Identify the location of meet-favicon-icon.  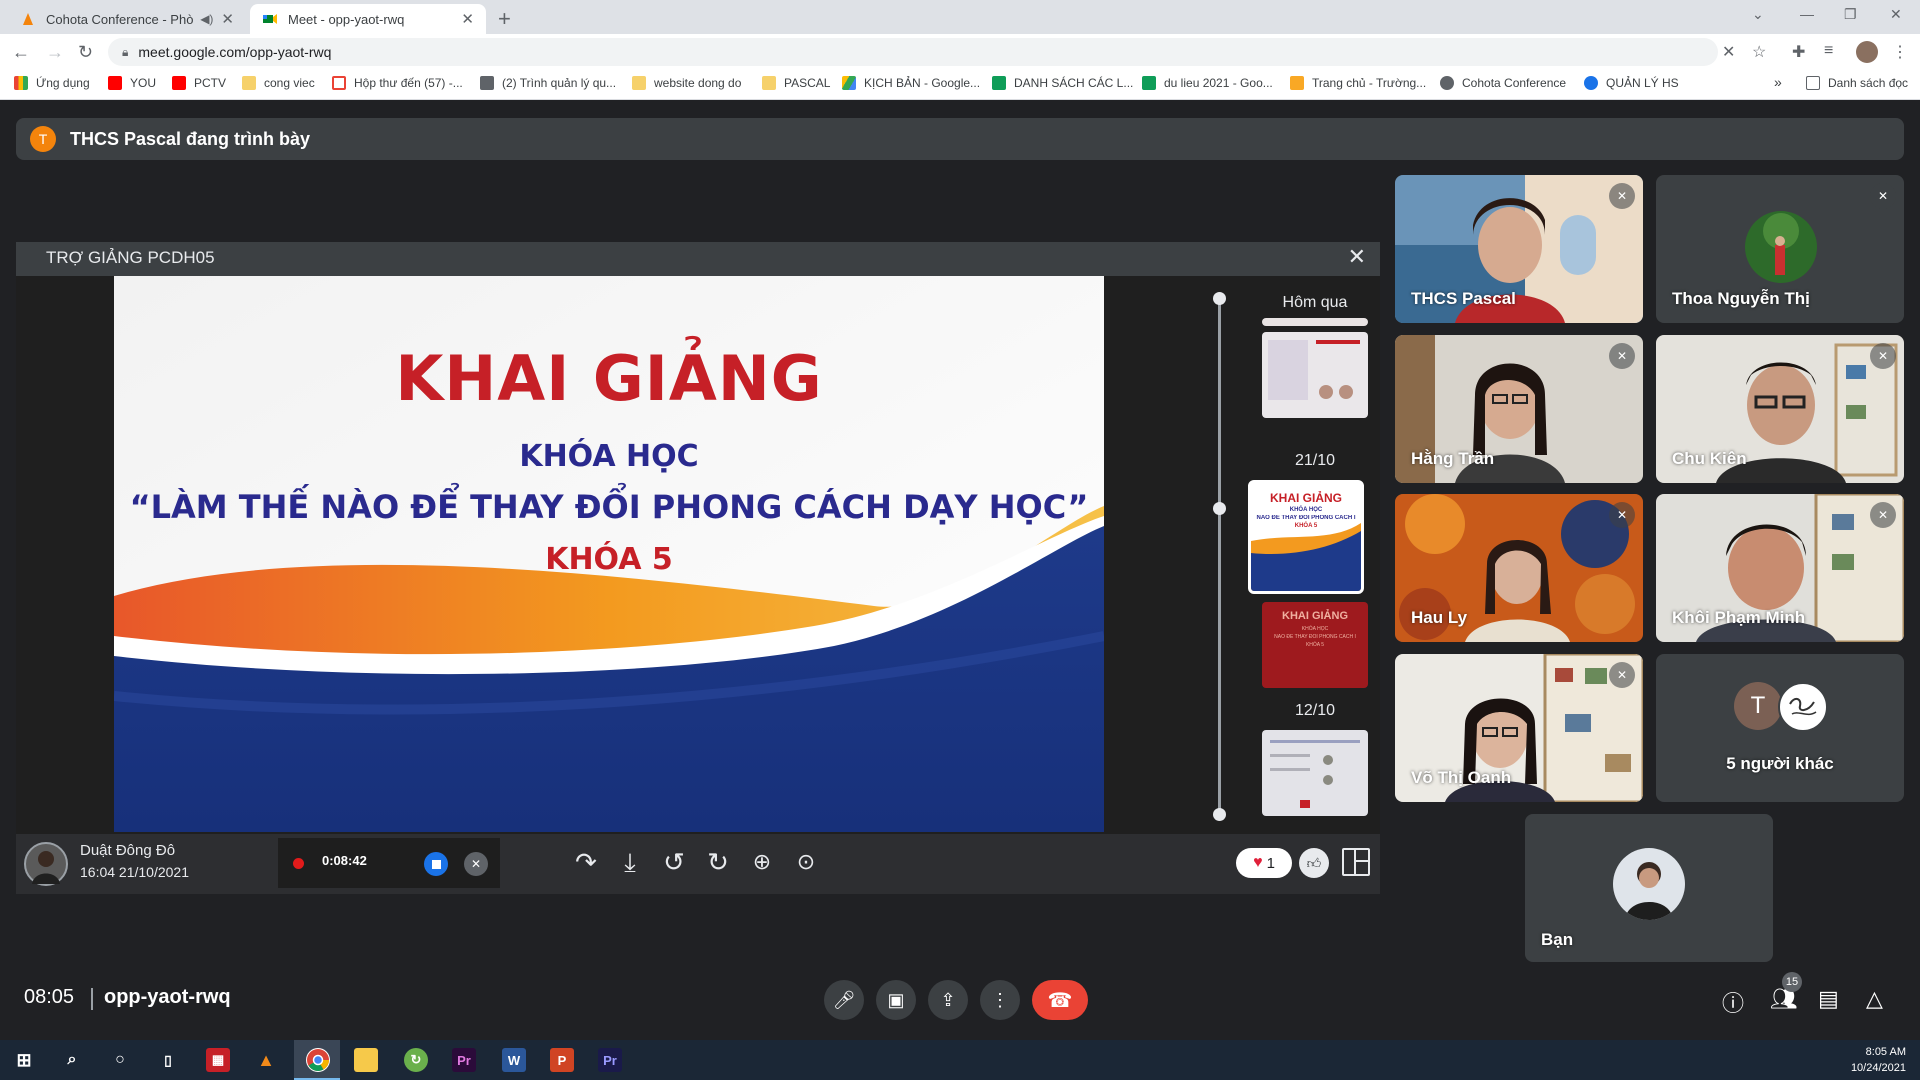
(270, 19).